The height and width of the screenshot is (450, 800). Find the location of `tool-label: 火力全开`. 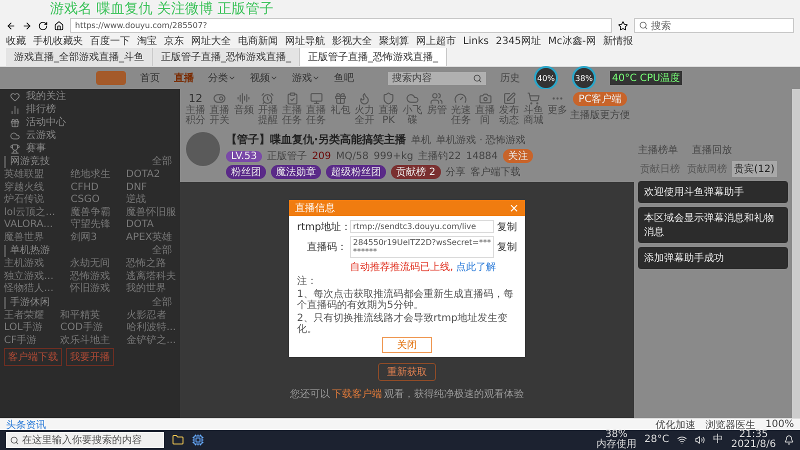

tool-label: 火力全开 is located at coordinates (364, 116).